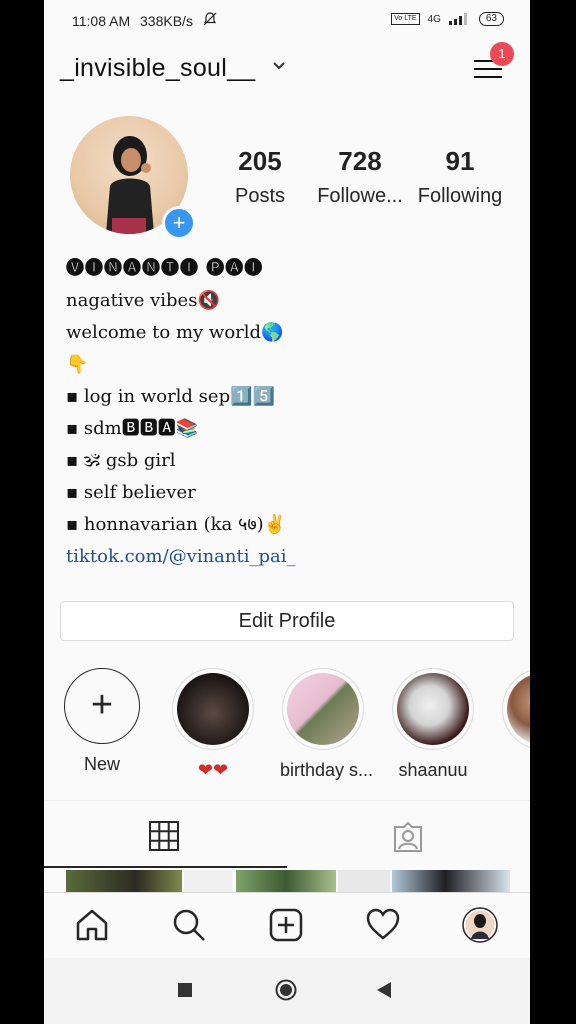 This screenshot has height=1024, width=576. I want to click on following-count: 91, so click(460, 161).